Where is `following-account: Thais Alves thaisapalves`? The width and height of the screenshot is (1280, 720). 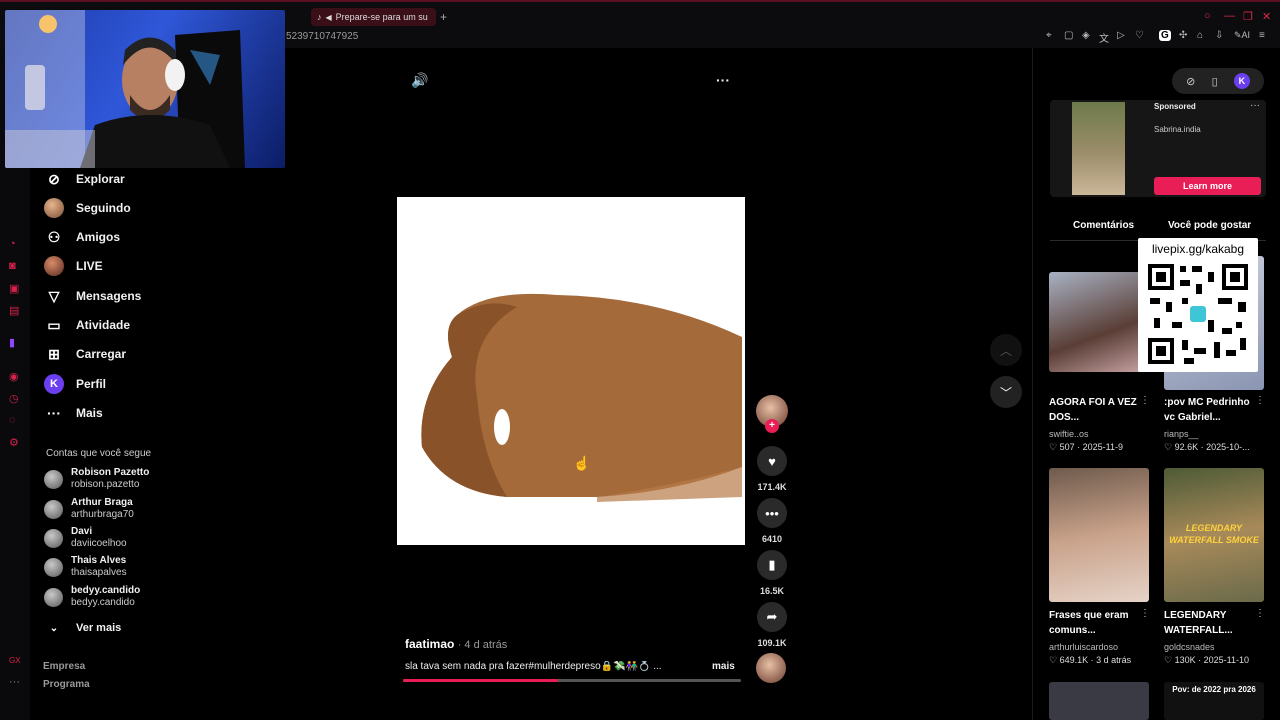 following-account: Thais Alves thaisapalves is located at coordinates (85, 567).